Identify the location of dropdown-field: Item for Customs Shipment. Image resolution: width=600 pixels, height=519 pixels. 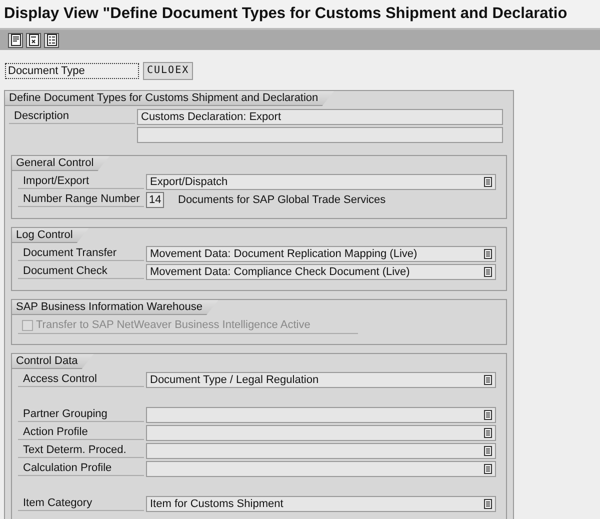
(321, 504).